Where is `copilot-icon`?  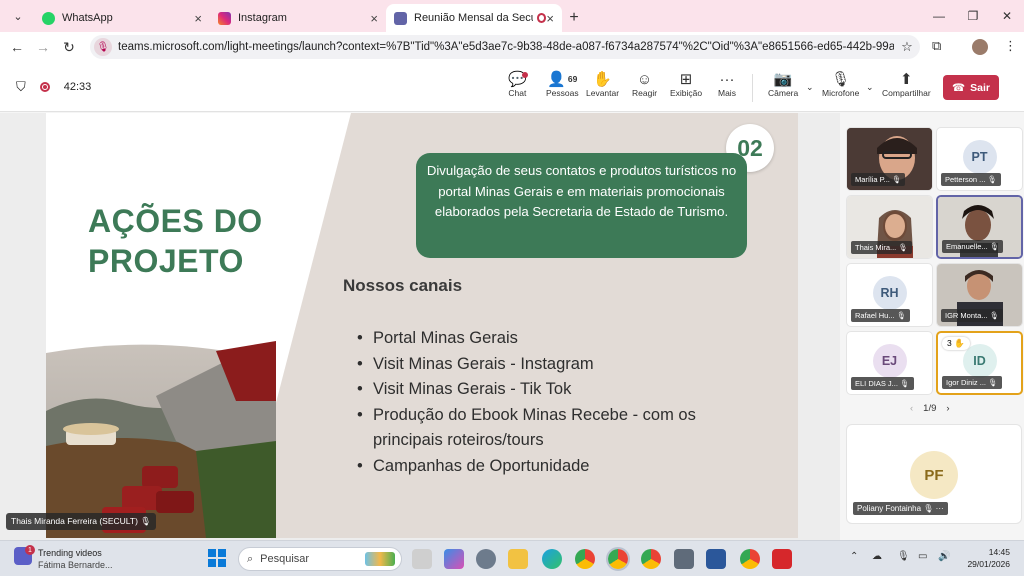 copilot-icon is located at coordinates (454, 559).